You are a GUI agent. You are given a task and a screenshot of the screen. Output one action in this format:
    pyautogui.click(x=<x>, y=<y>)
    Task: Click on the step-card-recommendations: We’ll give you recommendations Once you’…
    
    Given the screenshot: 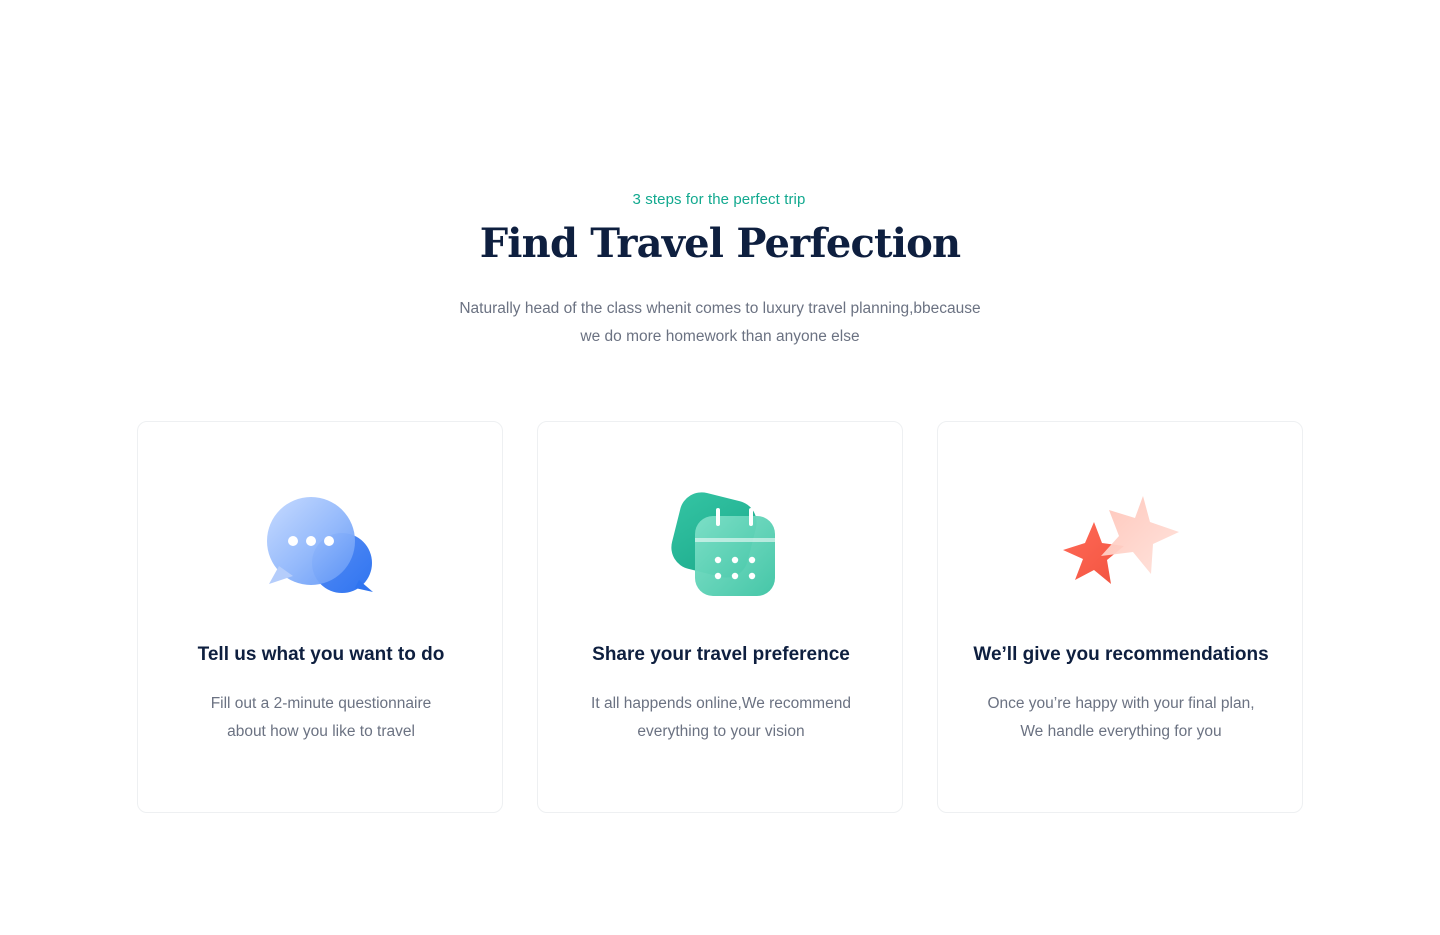 What is the action you would take?
    pyautogui.click(x=1120, y=617)
    